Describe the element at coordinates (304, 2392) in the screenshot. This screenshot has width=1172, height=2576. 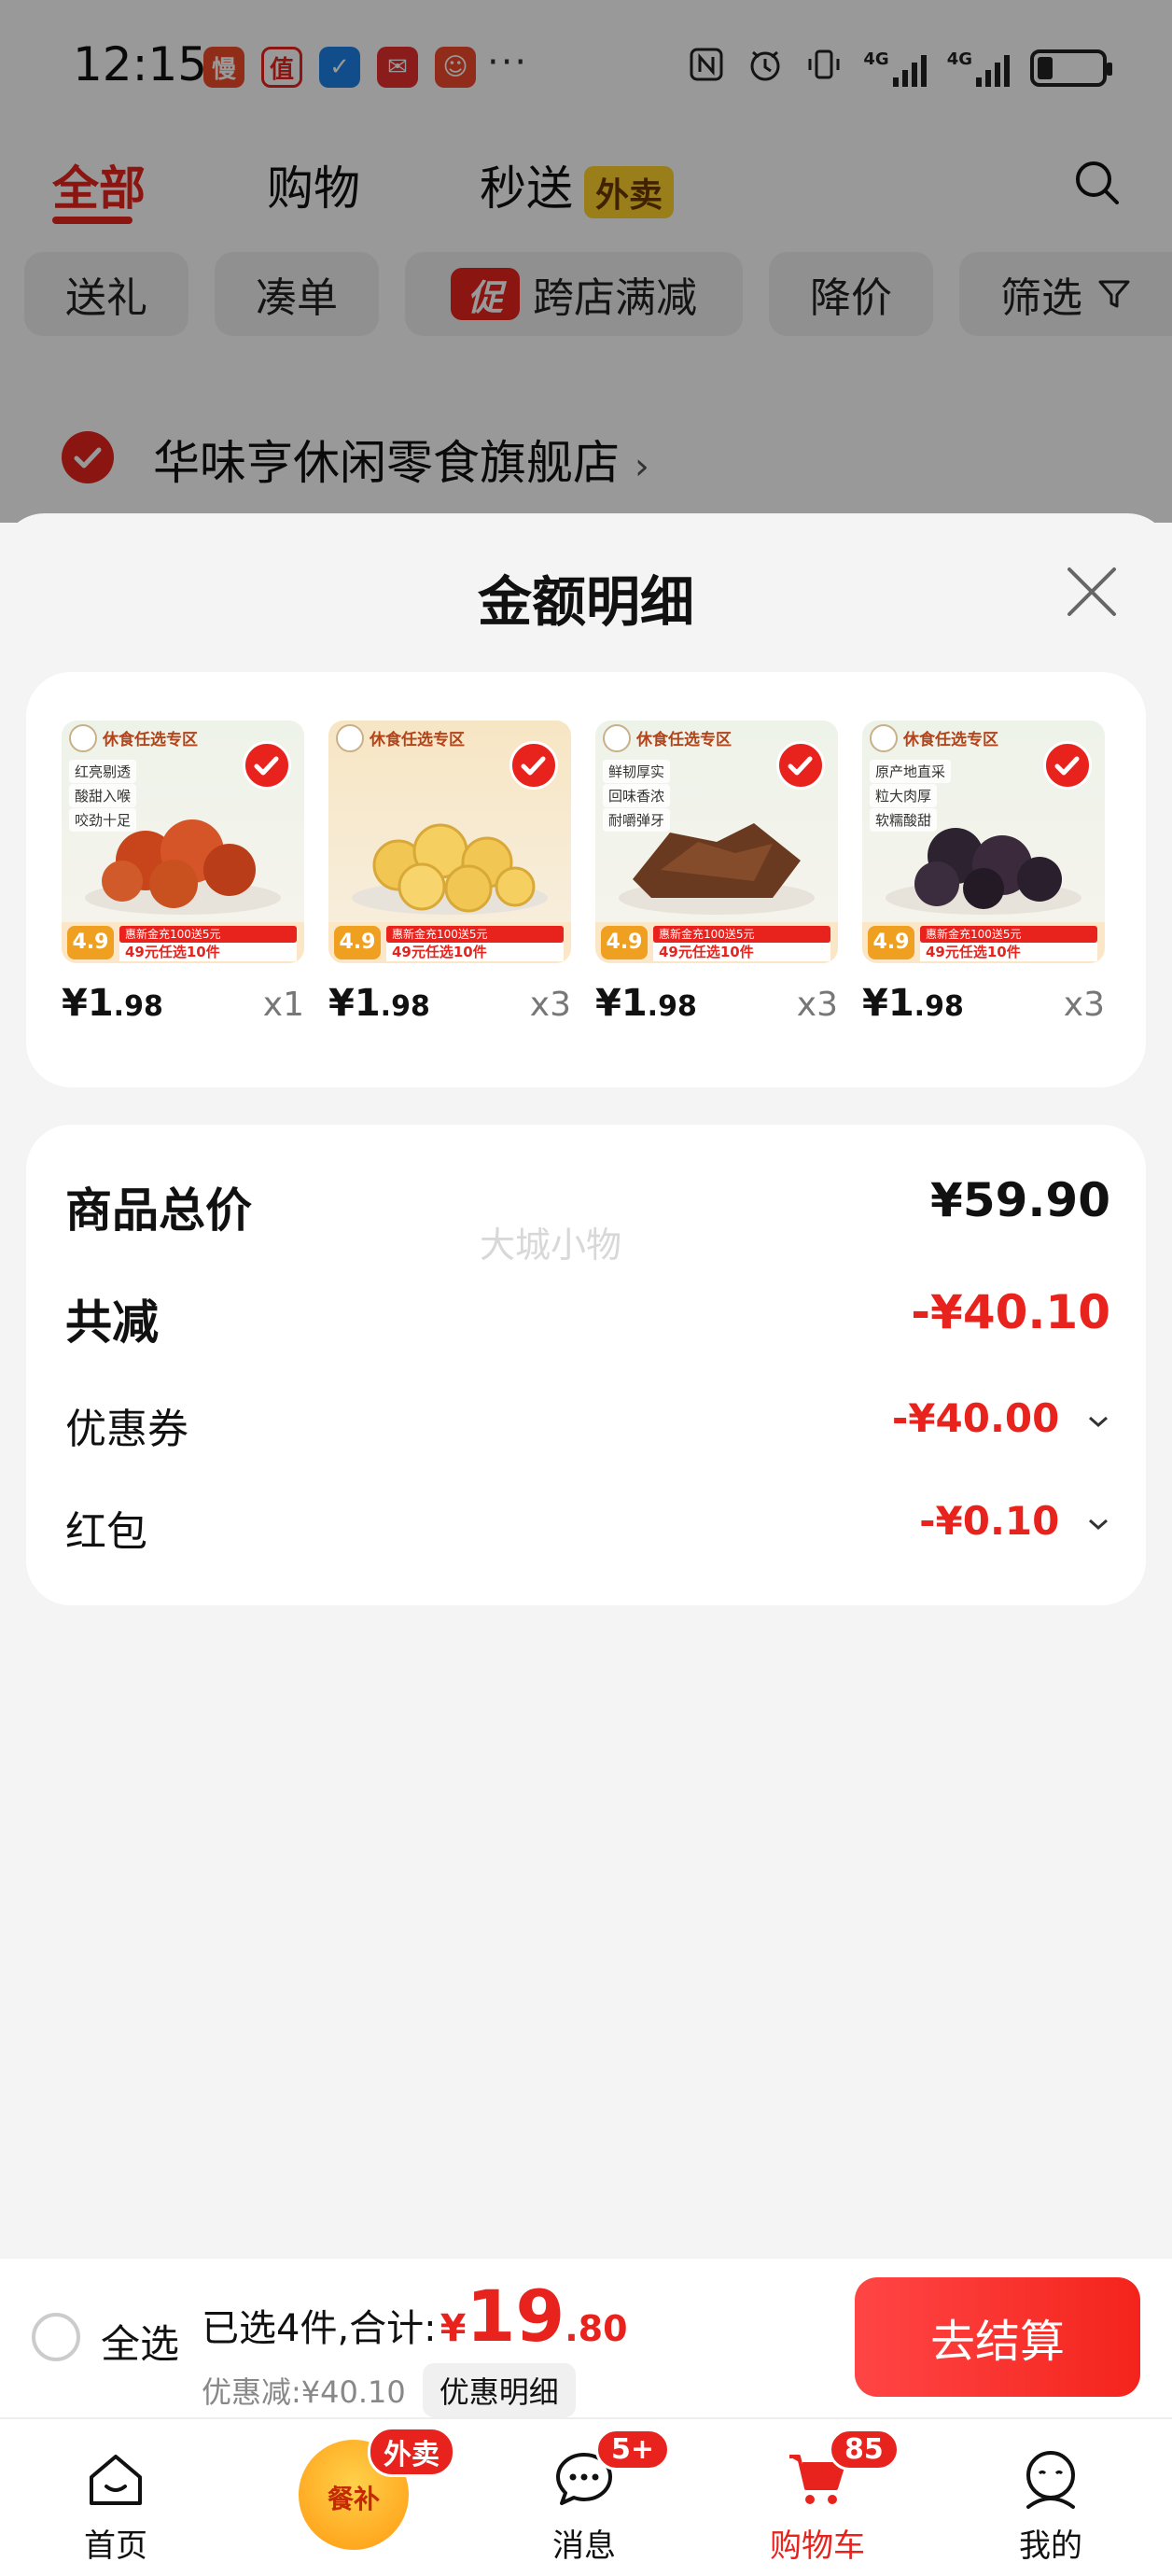
I see `discount-amount: 优惠减:¥40.10` at that location.